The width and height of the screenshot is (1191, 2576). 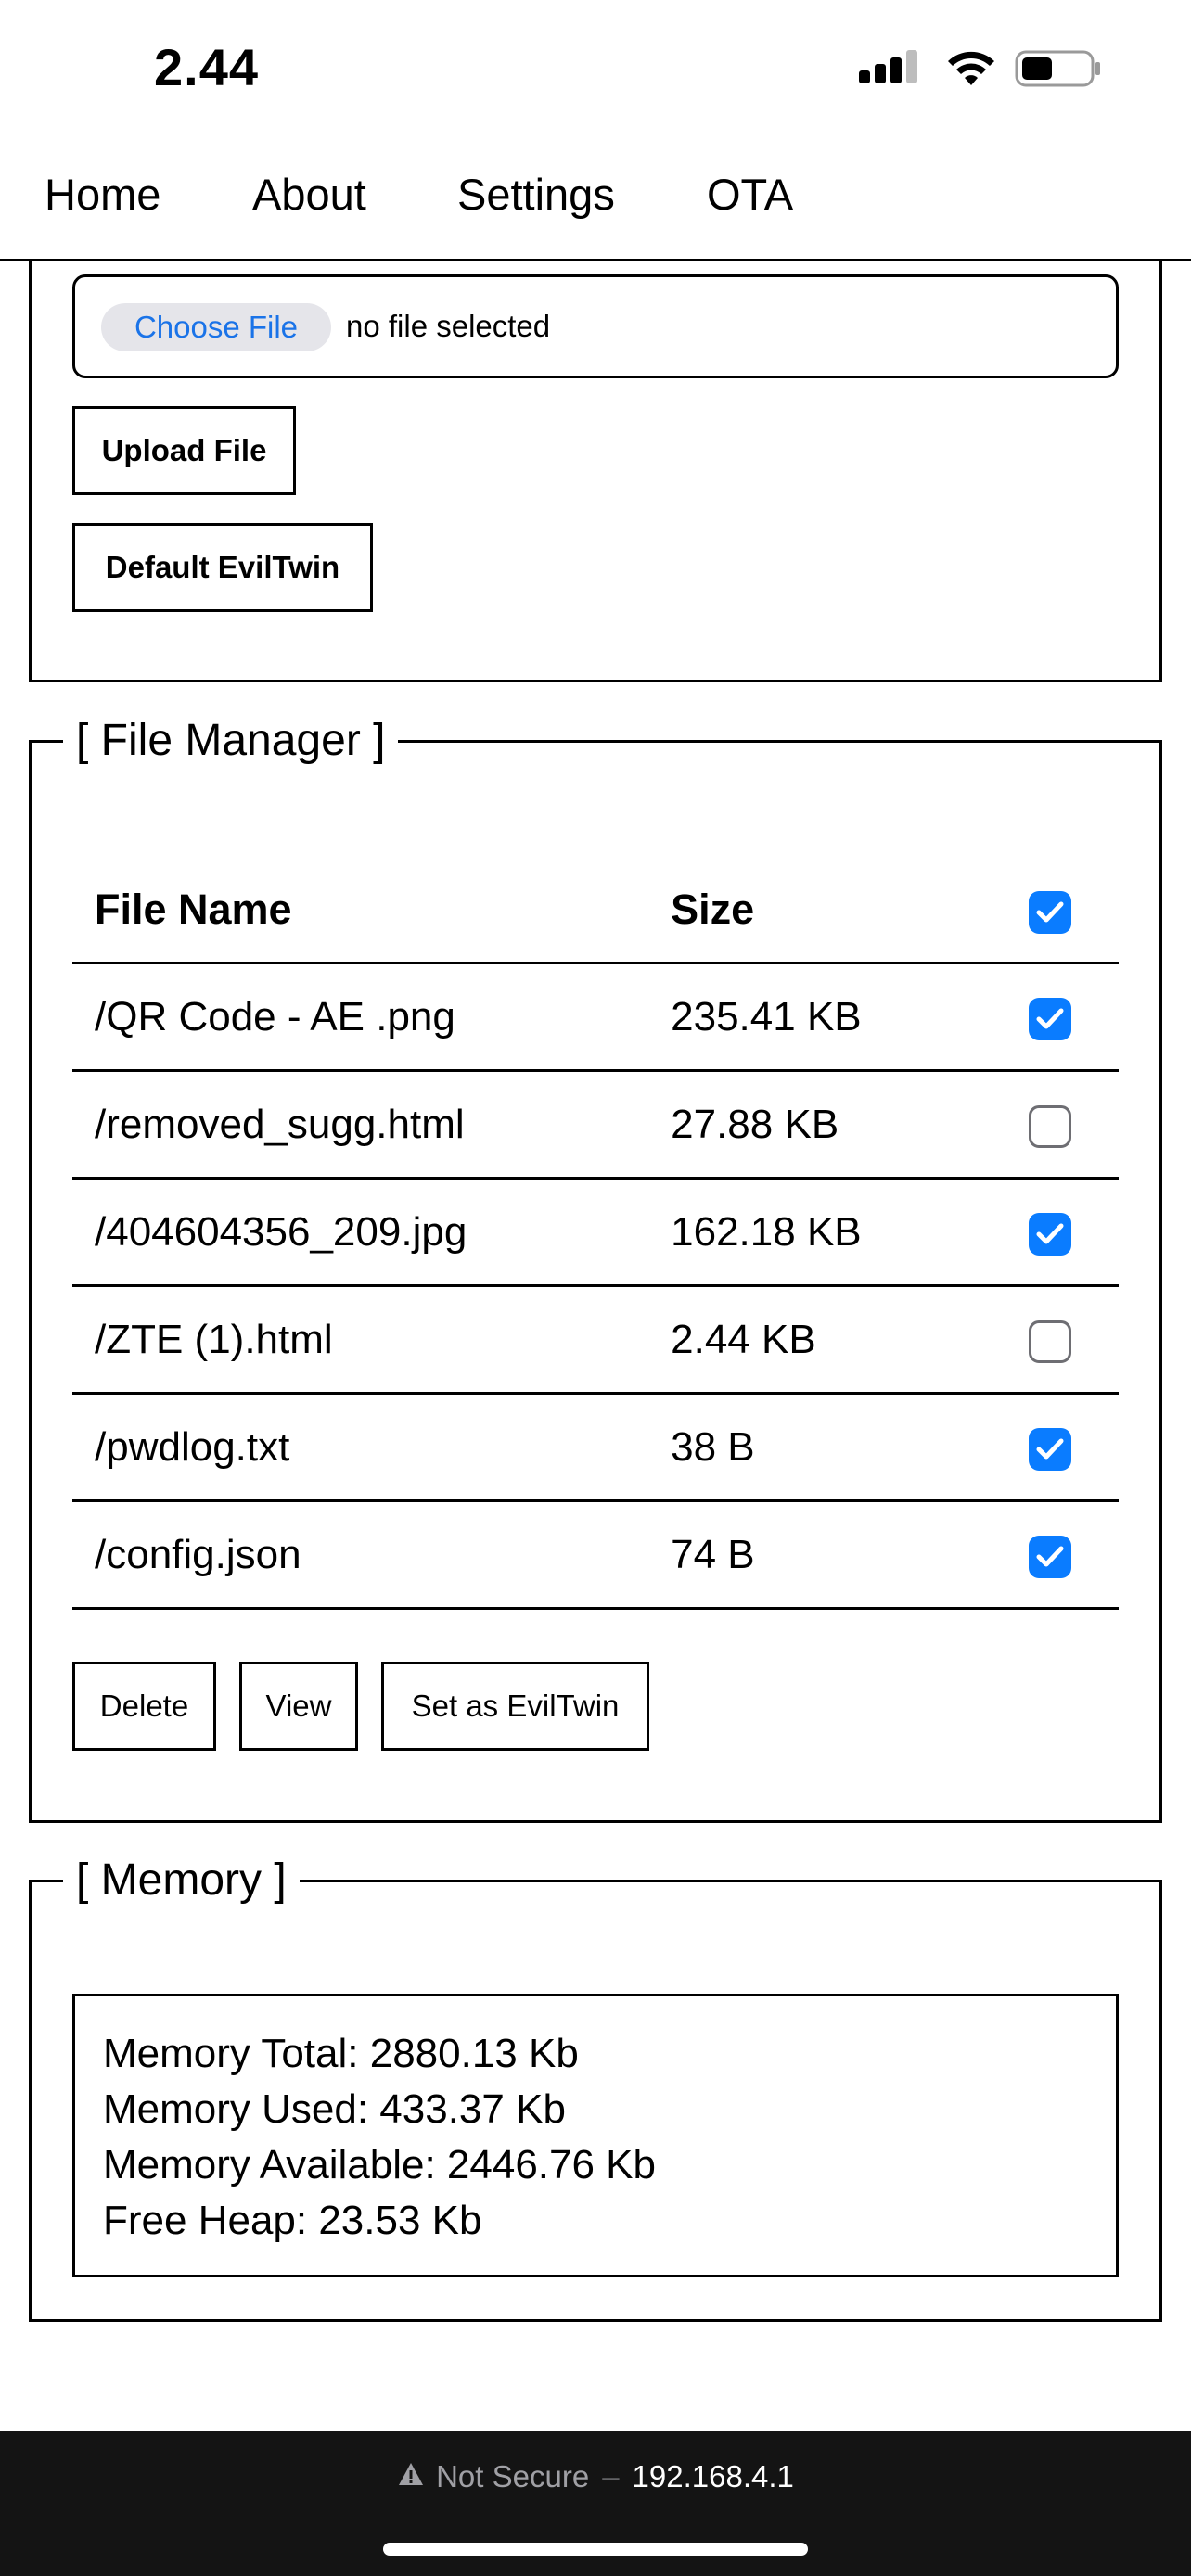 What do you see at coordinates (833, 1555) in the screenshot?
I see `file-size-cell: 74 B` at bounding box center [833, 1555].